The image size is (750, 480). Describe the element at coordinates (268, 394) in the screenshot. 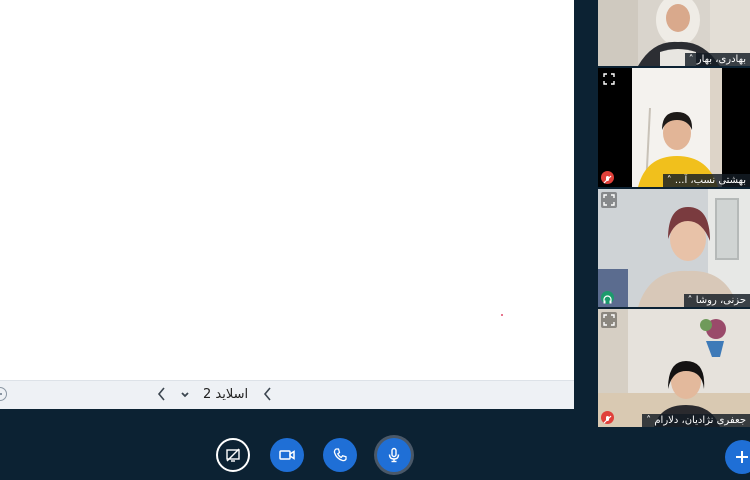

I see `next-slide-icon` at that location.